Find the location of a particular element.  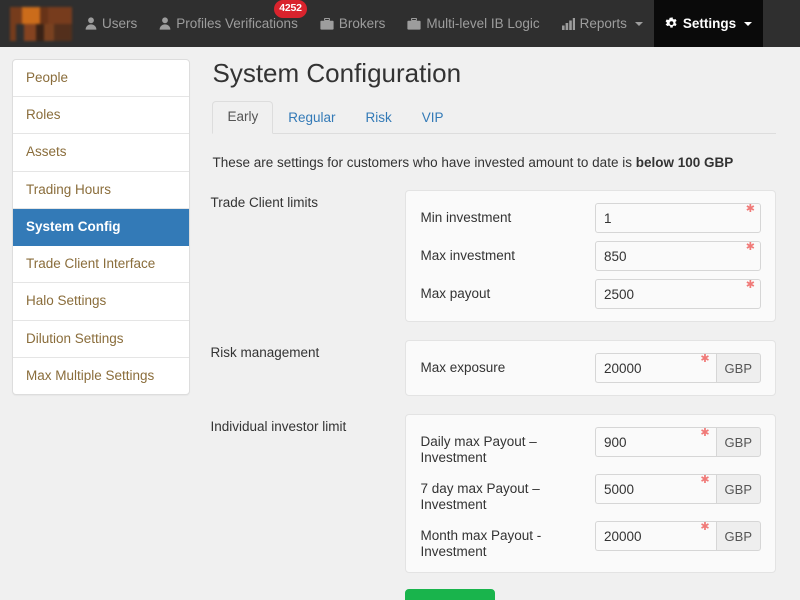

sidebar-item-people: People is located at coordinates (101, 79).